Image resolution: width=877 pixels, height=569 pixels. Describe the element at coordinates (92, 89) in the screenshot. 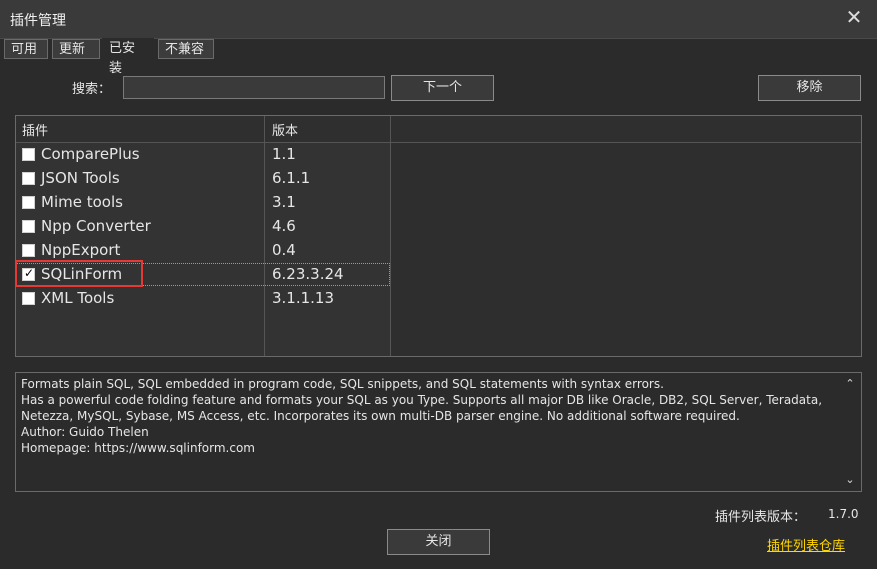

I see `search-label: 搜索：` at that location.